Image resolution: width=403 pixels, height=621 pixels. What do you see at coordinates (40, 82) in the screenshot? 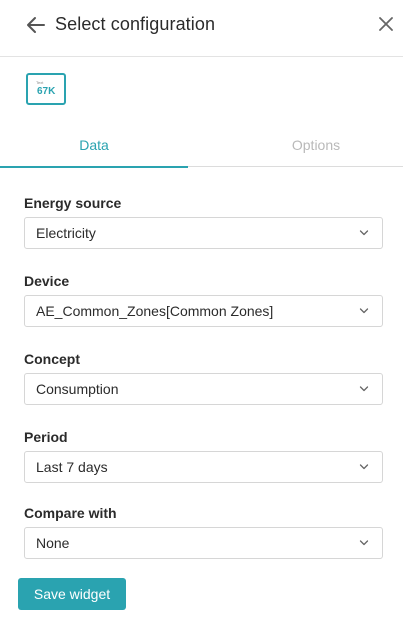
I see `widget-preview-small-label: Text` at bounding box center [40, 82].